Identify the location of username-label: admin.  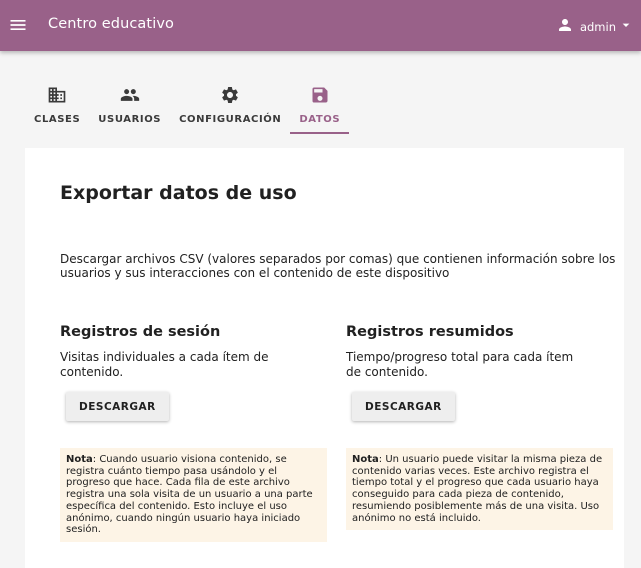
(597, 27).